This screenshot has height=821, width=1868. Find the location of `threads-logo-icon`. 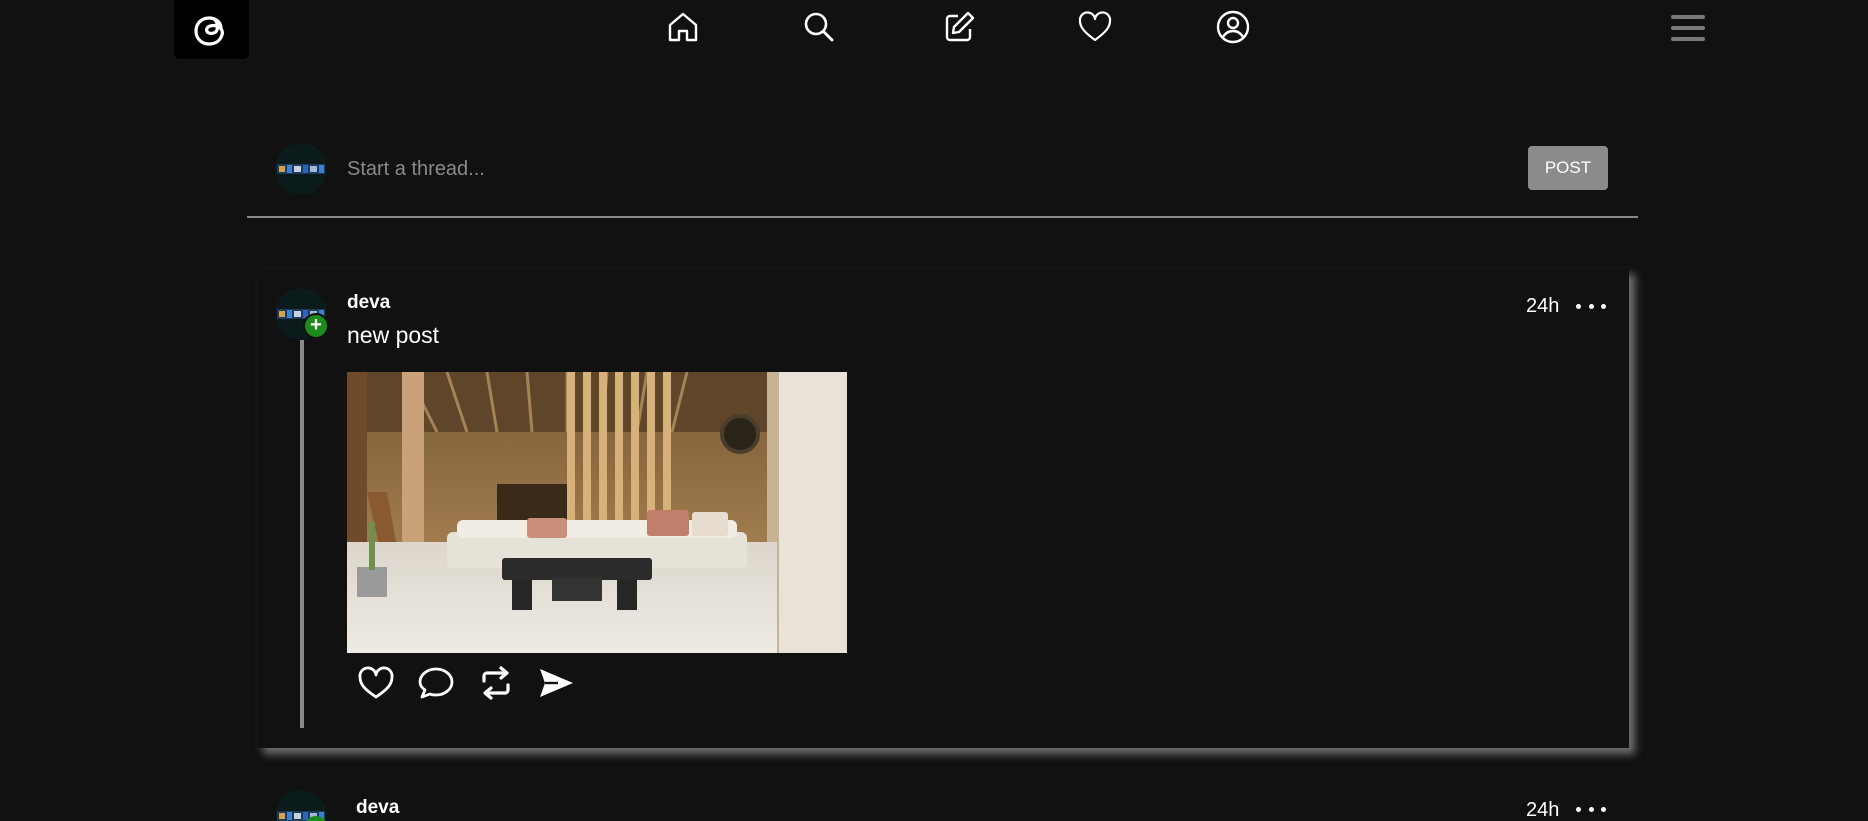

threads-logo-icon is located at coordinates (211, 29).